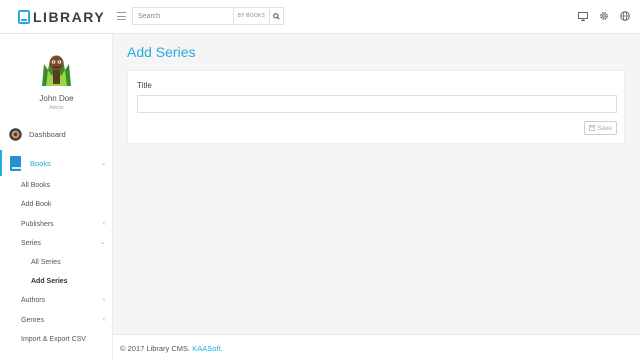 This screenshot has width=640, height=360. What do you see at coordinates (32, 320) in the screenshot?
I see `sidebar-item-genres: Genres` at bounding box center [32, 320].